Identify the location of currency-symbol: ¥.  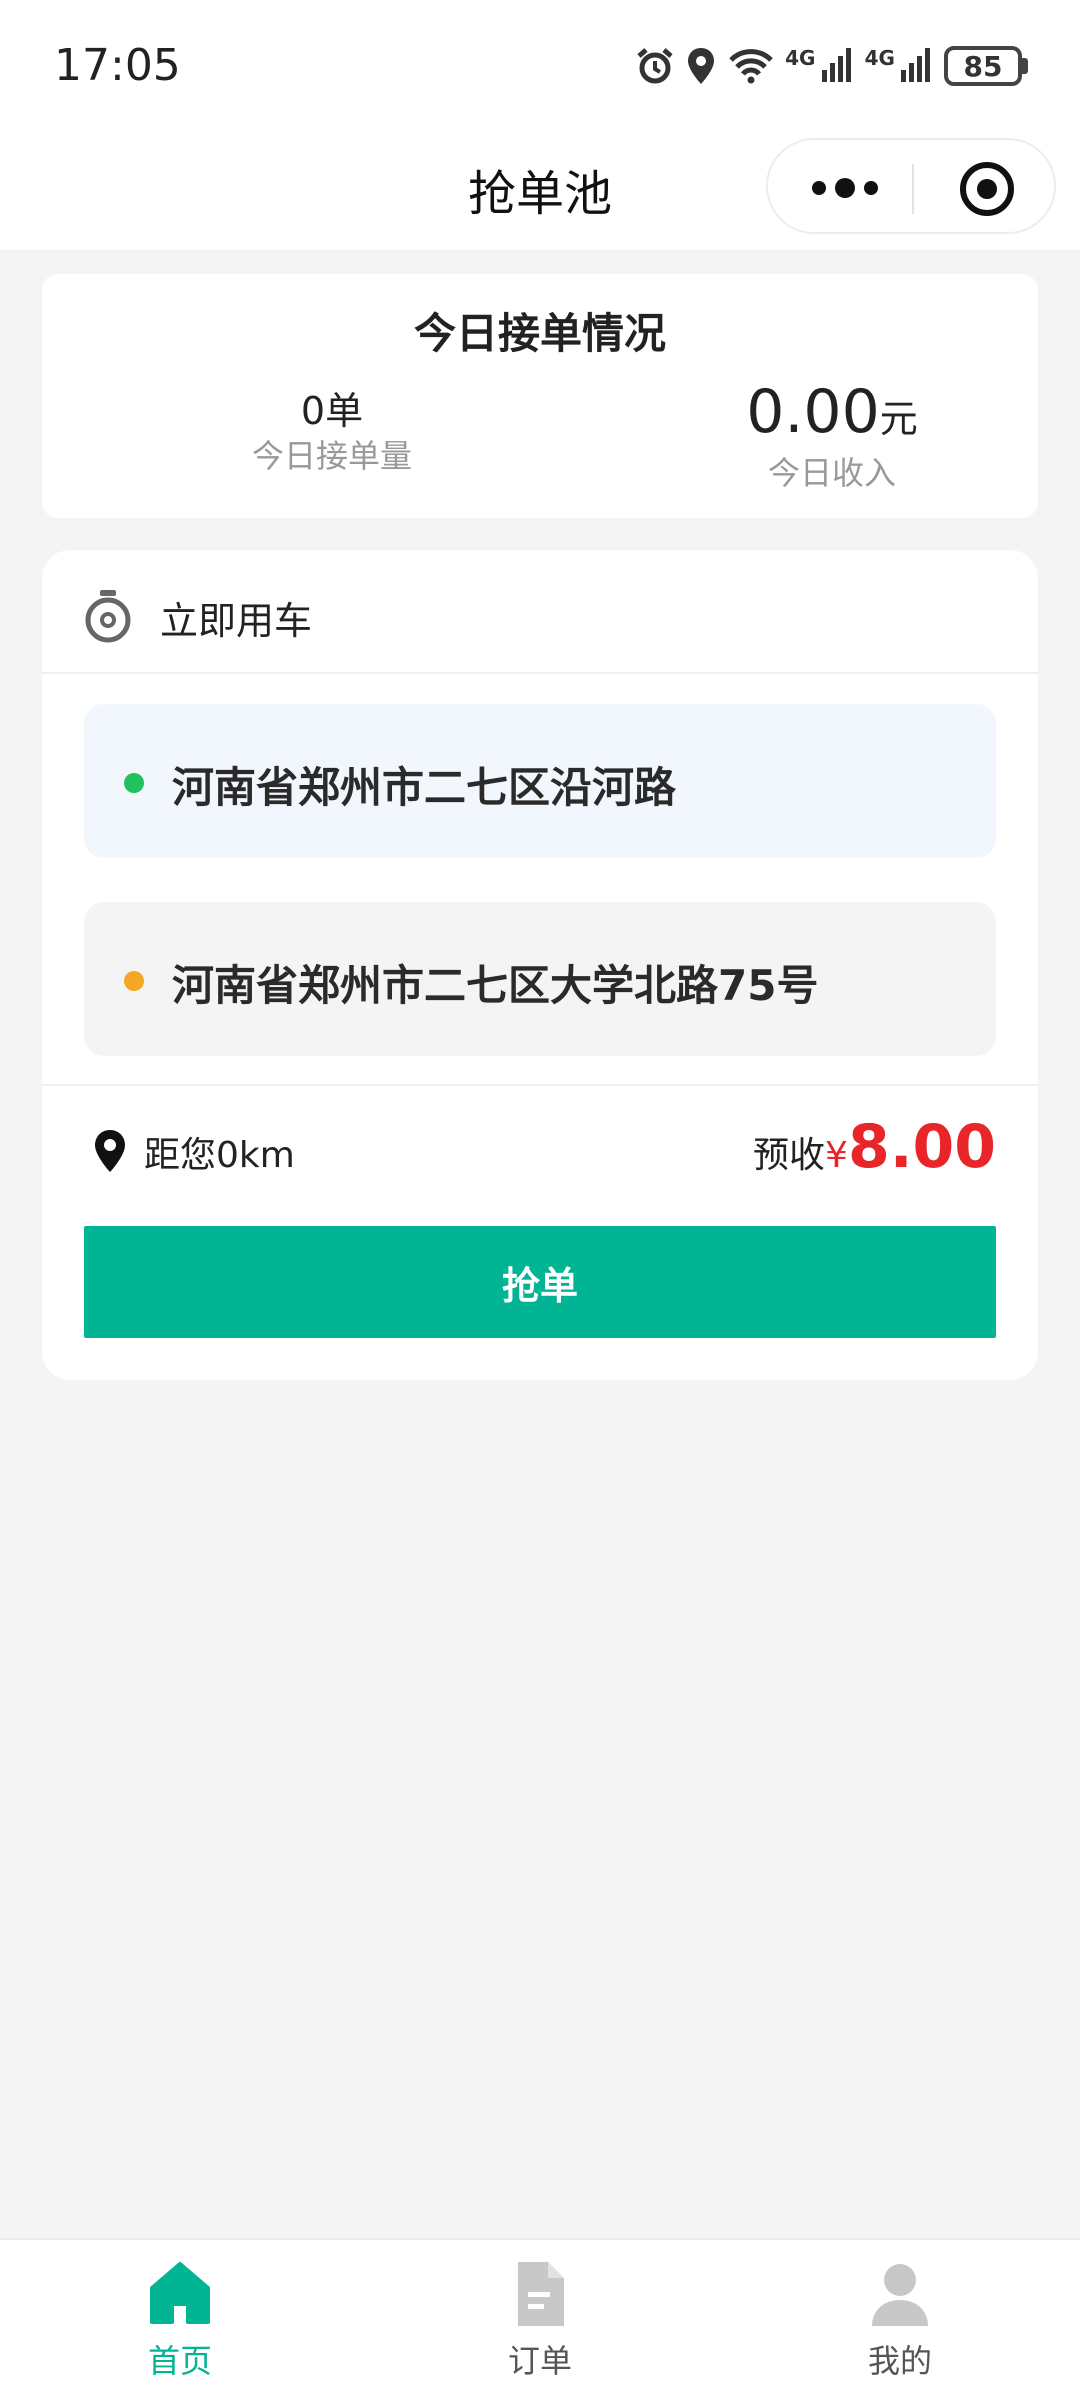
(836, 1155).